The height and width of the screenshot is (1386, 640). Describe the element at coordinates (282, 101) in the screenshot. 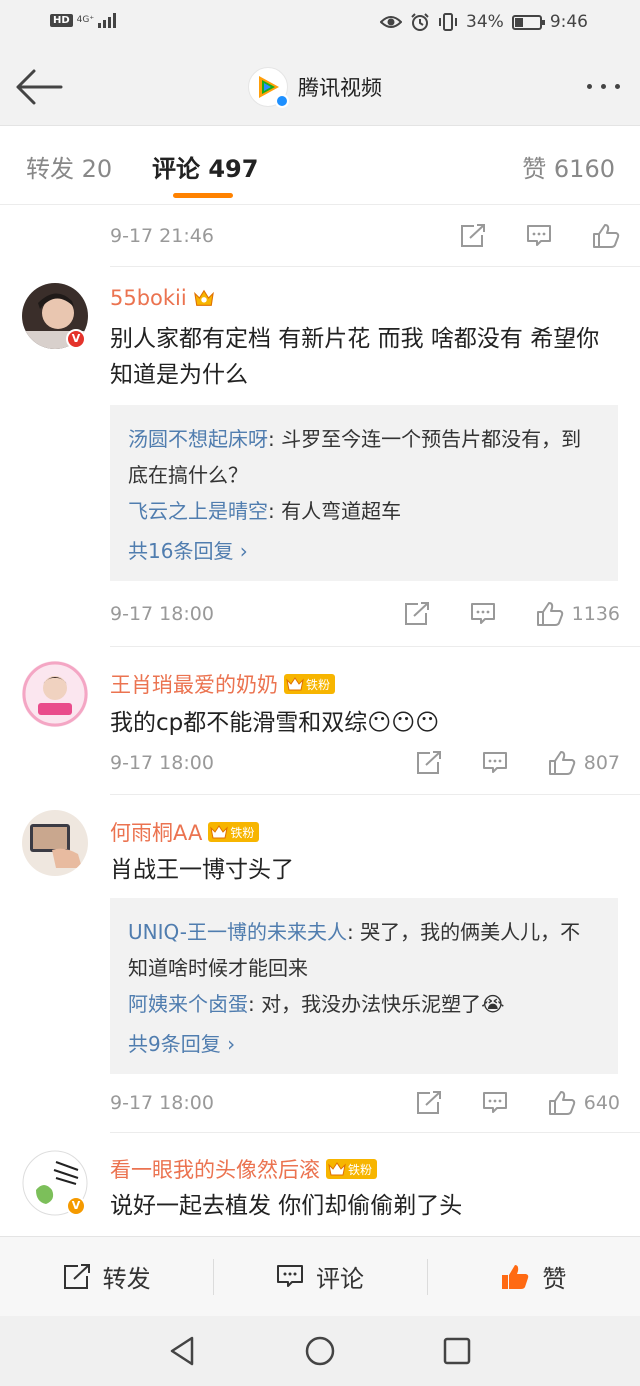

I see `verified-badge-icon` at that location.